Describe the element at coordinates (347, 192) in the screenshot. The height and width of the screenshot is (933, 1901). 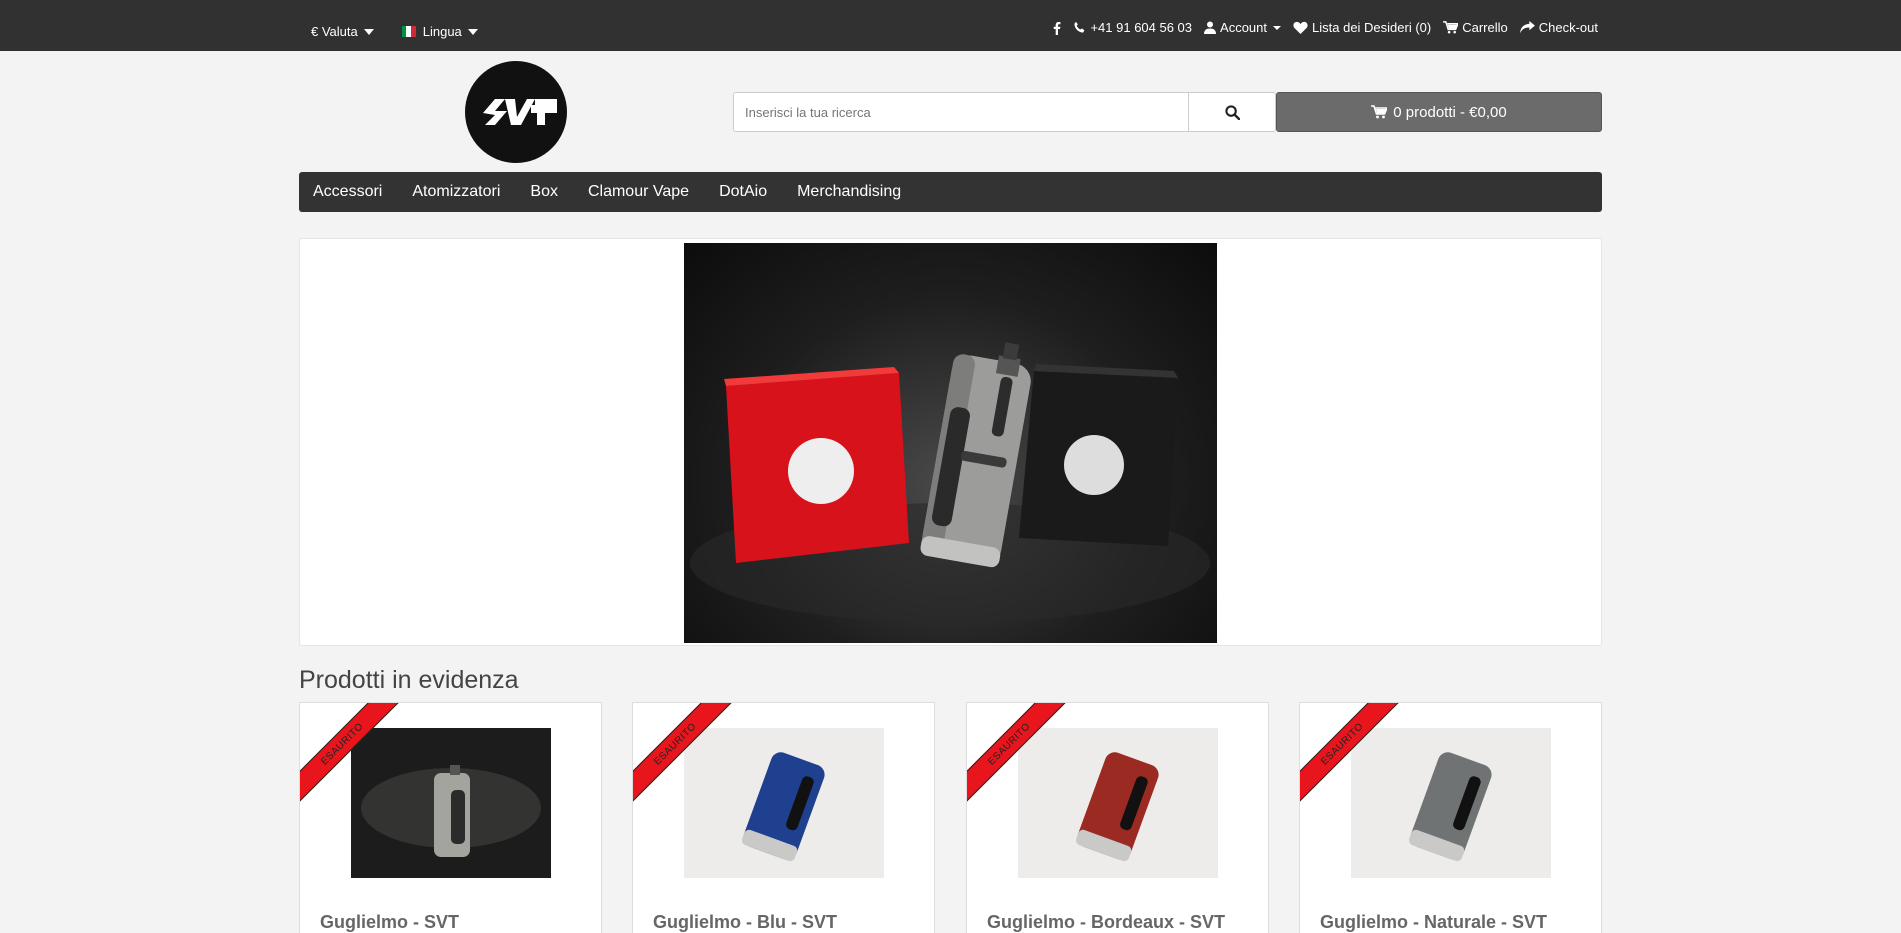
I see `nav-item-accessori: Accessori` at that location.